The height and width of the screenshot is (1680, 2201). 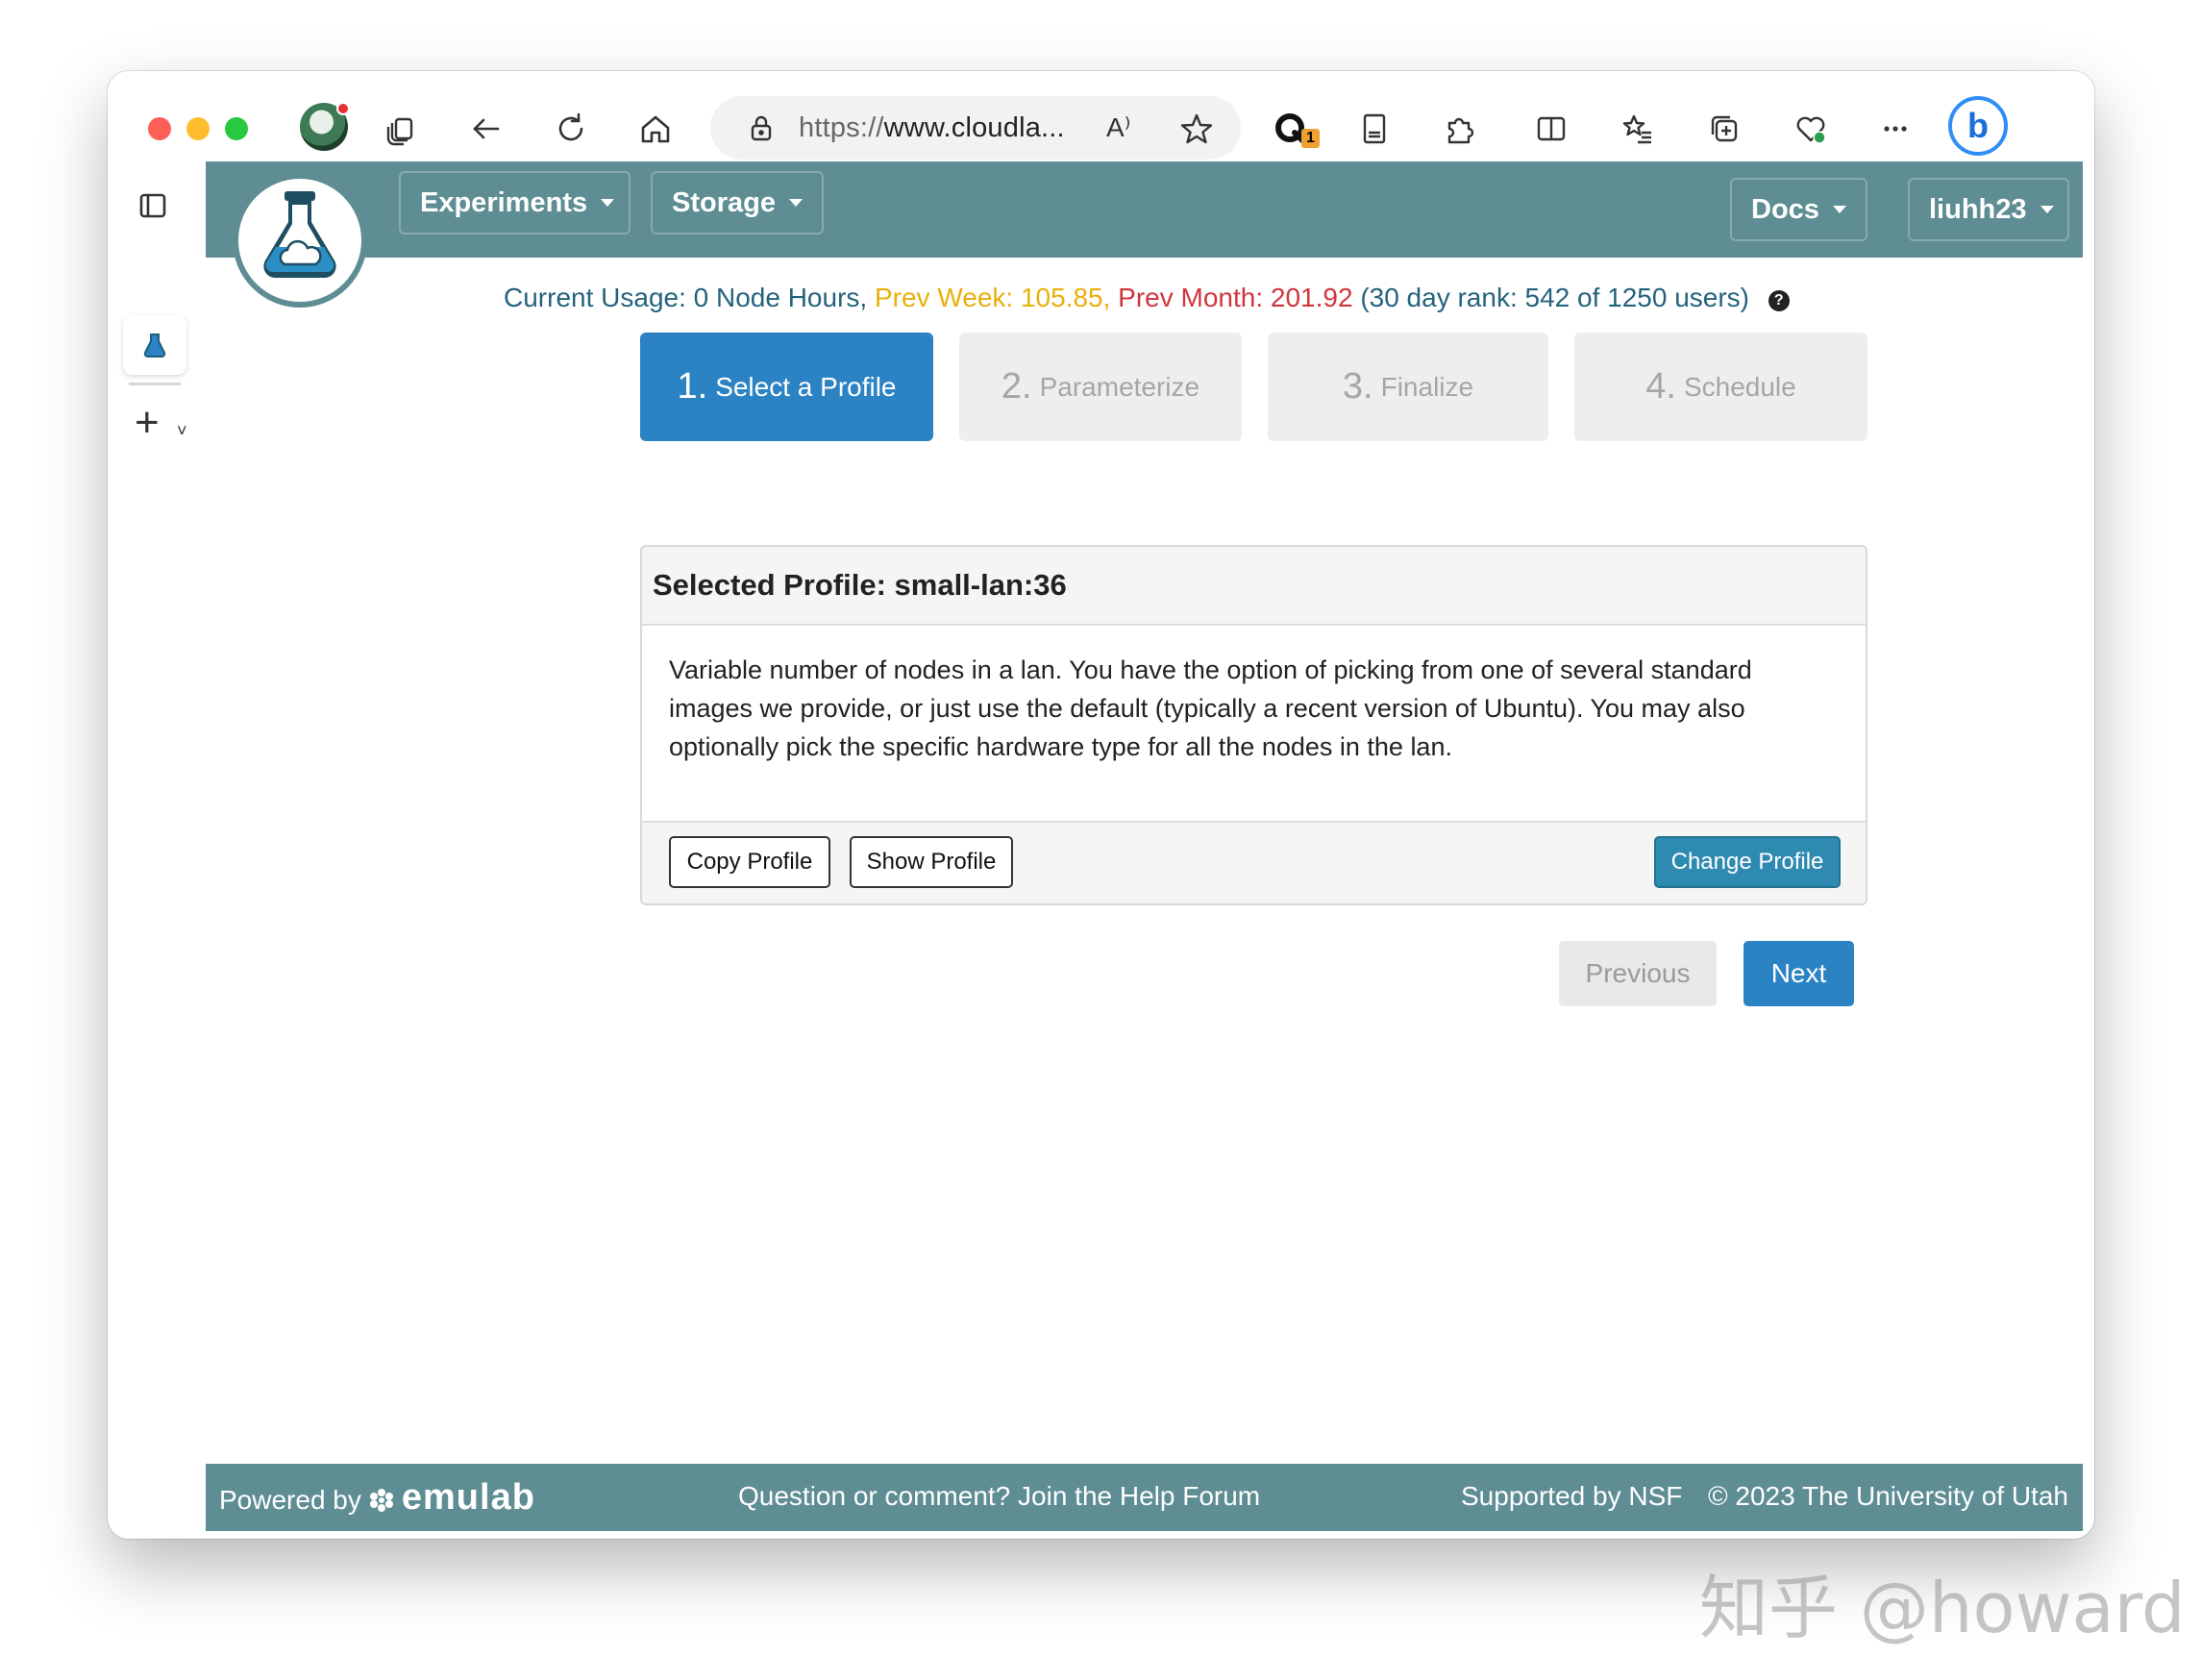 What do you see at coordinates (504, 202) in the screenshot?
I see `experiments-label: Experiments` at bounding box center [504, 202].